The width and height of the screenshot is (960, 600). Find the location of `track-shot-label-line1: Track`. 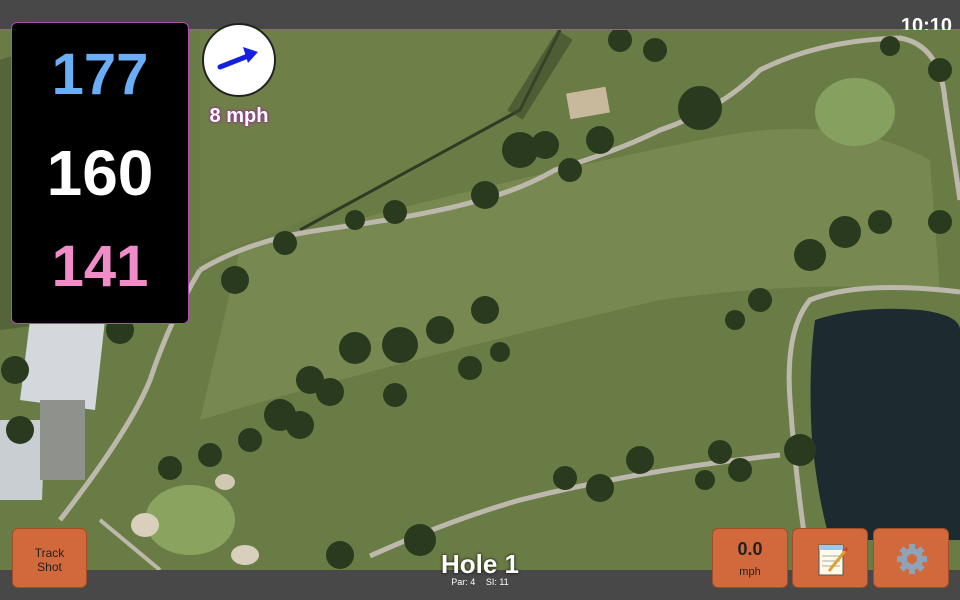

track-shot-label-line1: Track is located at coordinates (49, 553).